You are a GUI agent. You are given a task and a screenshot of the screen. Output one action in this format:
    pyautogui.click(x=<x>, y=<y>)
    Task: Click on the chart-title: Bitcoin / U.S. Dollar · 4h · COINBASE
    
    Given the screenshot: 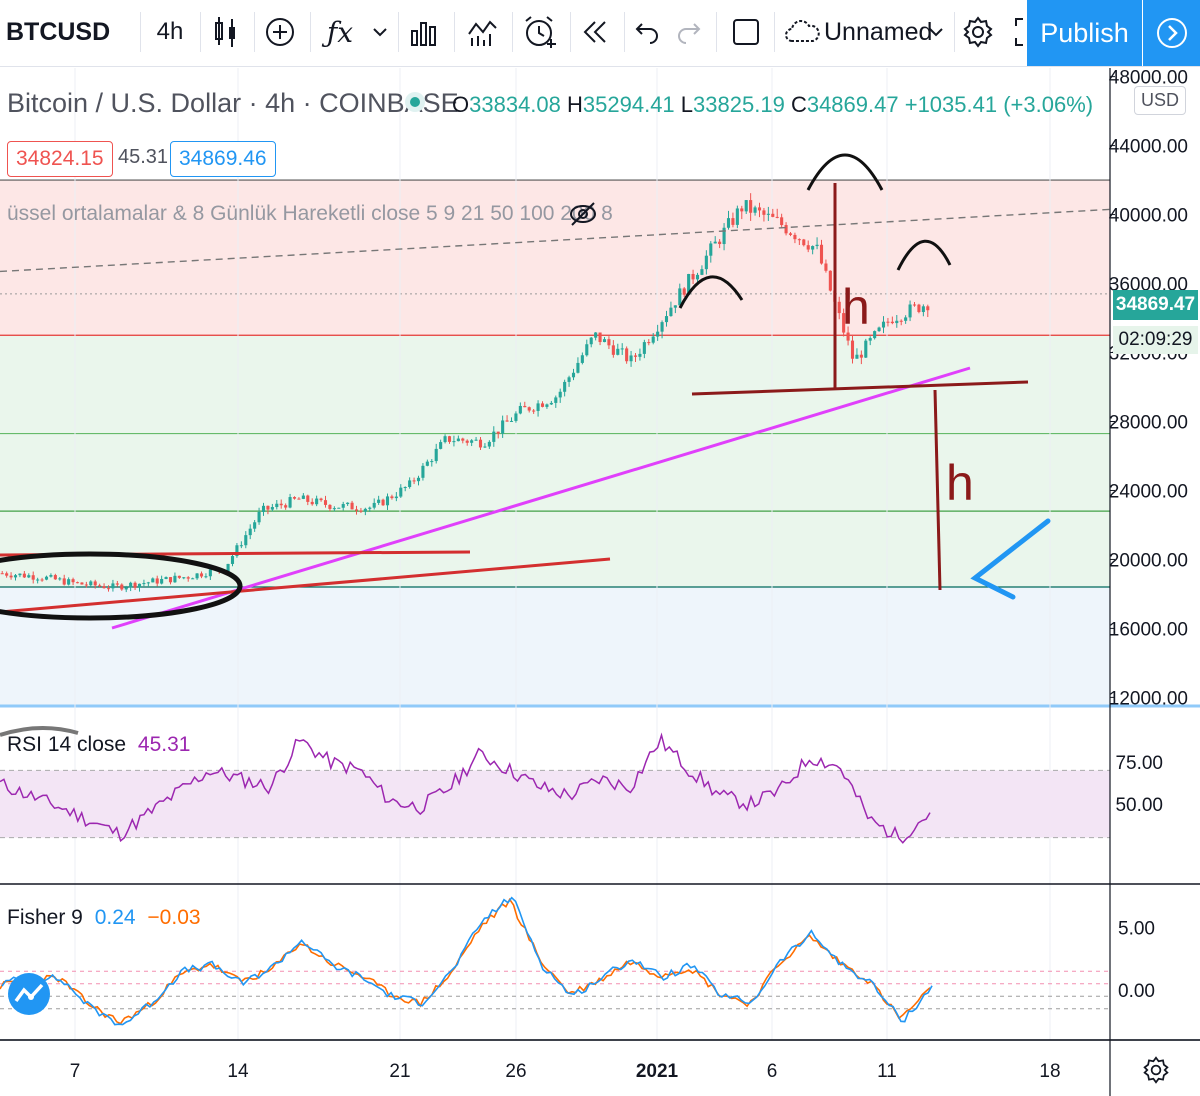 What is the action you would take?
    pyautogui.click(x=233, y=103)
    